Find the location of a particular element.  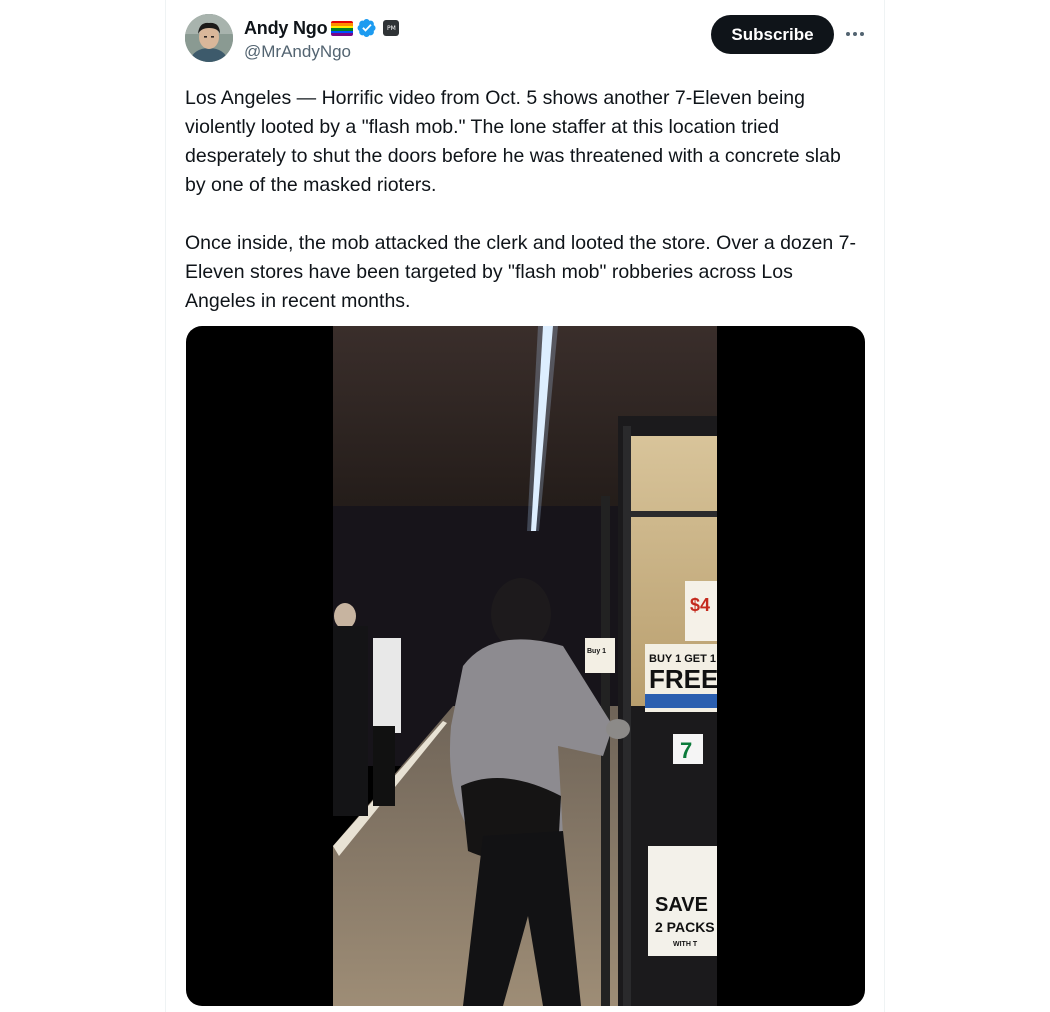

frame-figure-glove is located at coordinates (618, 729).